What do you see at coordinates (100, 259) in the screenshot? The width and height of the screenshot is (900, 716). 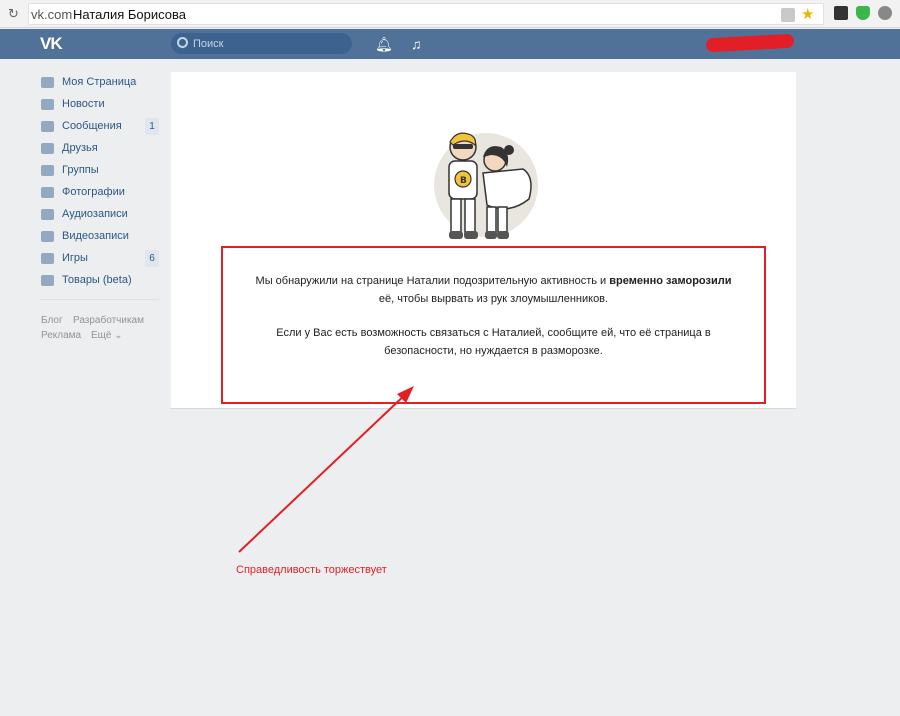 I see `sidebar-item-8: Игры 6` at bounding box center [100, 259].